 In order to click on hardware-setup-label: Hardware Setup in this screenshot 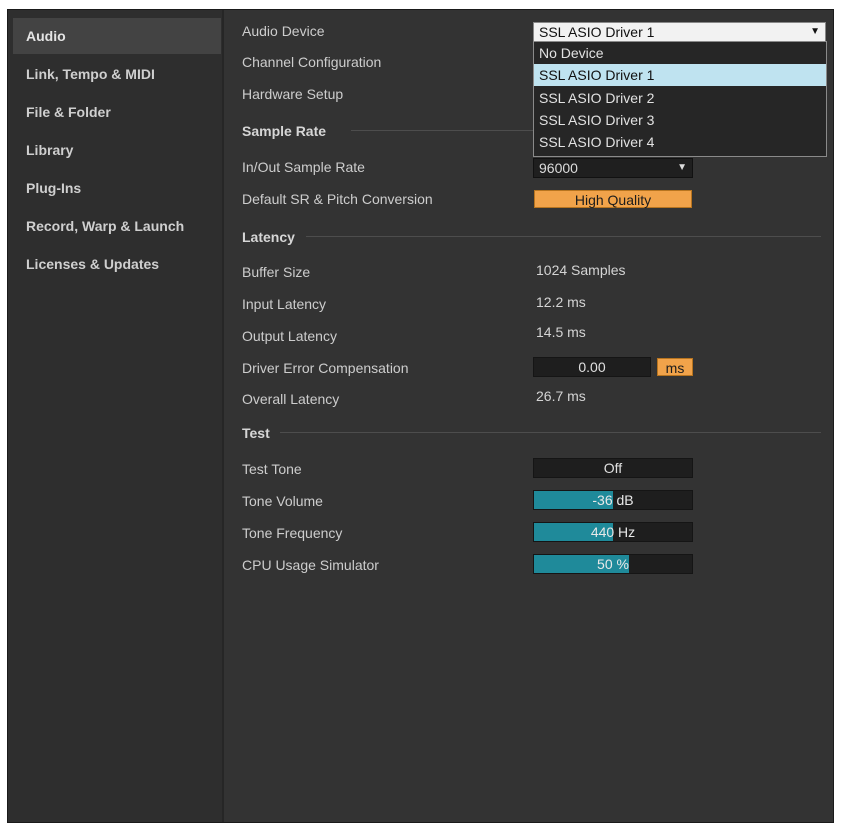, I will do `click(292, 94)`.